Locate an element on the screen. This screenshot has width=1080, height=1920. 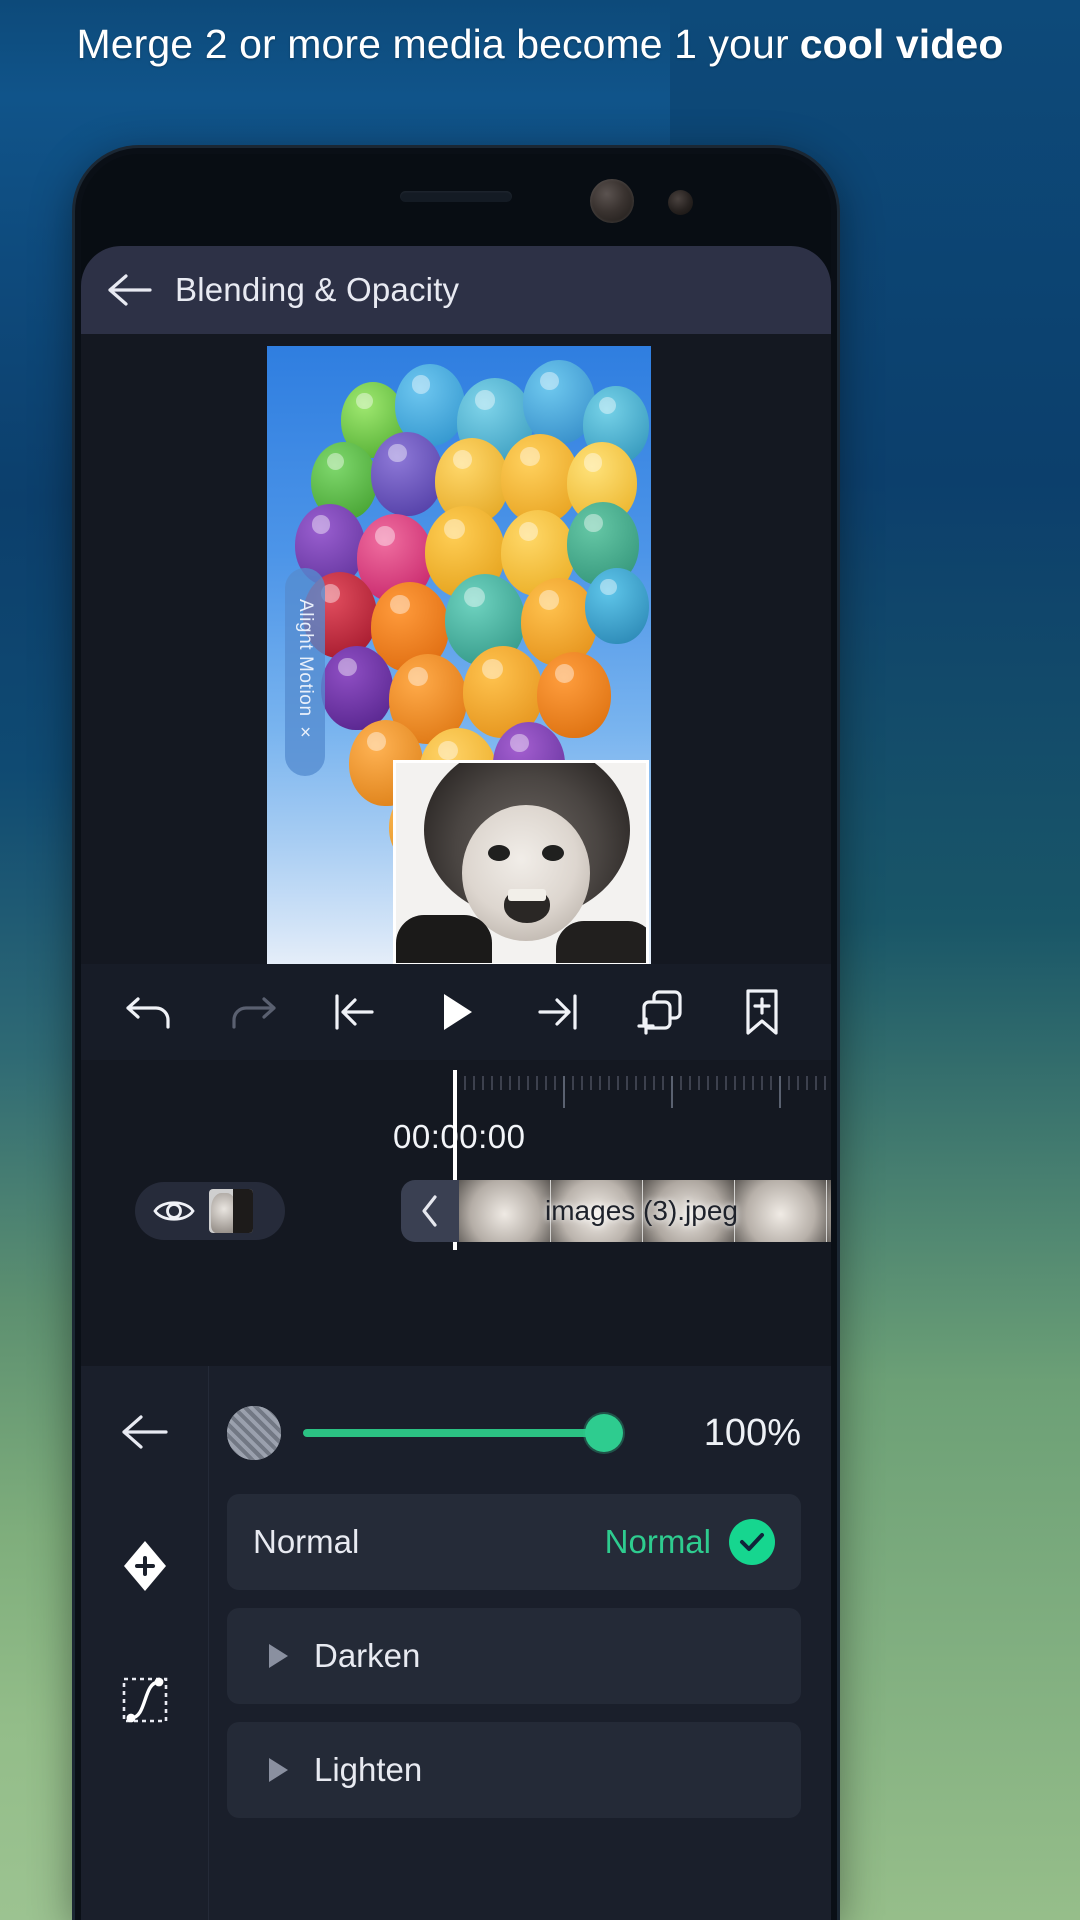
layer-header is located at coordinates (210, 1211).